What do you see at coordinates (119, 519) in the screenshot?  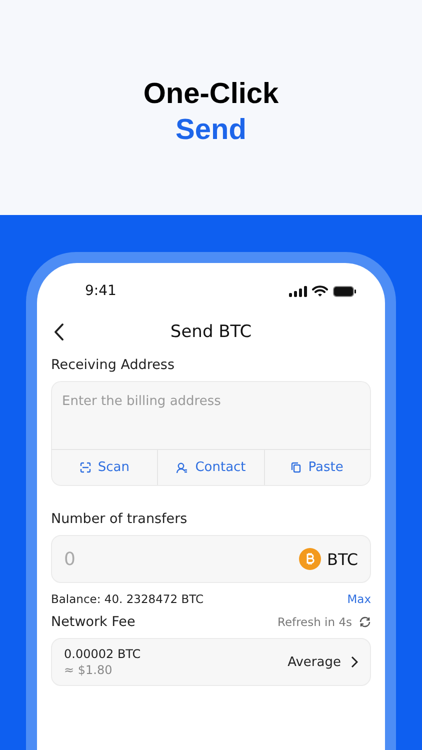 I see `section-label: Number of transfers` at bounding box center [119, 519].